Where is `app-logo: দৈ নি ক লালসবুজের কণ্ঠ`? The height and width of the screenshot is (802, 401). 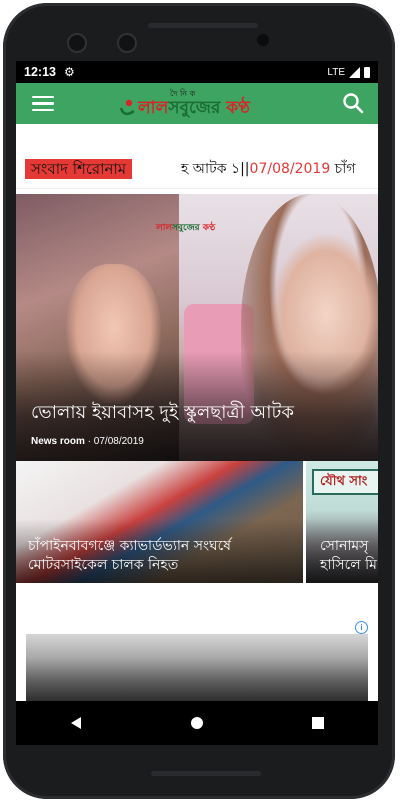
app-logo: দৈ নি ক লালসবুজের কণ্ঠ is located at coordinates (185, 104).